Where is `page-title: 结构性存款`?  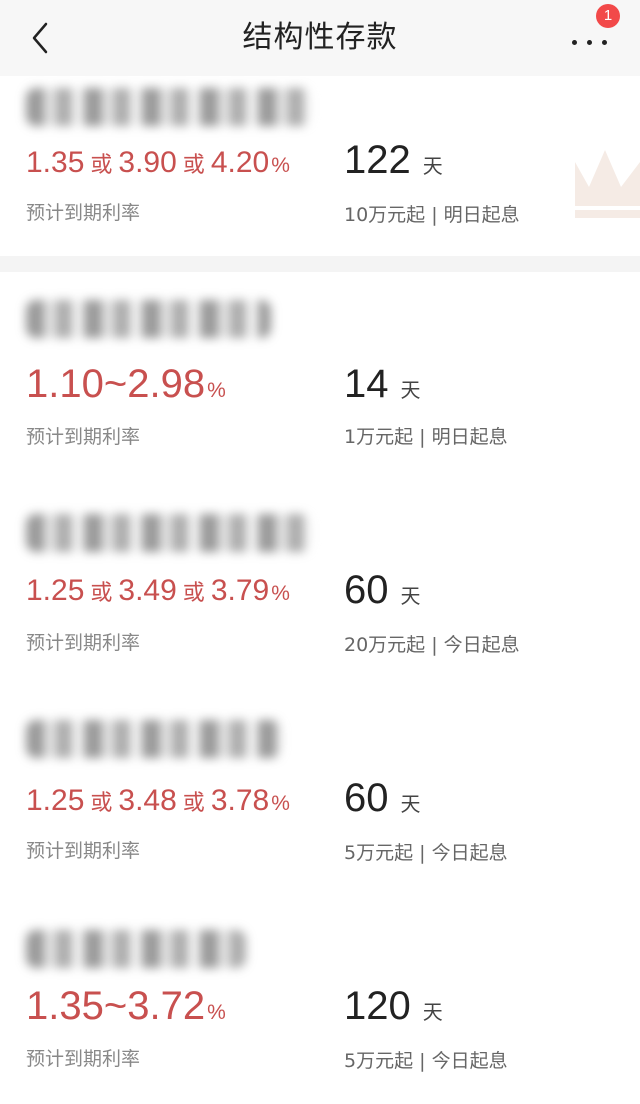
page-title: 结构性存款 is located at coordinates (320, 37).